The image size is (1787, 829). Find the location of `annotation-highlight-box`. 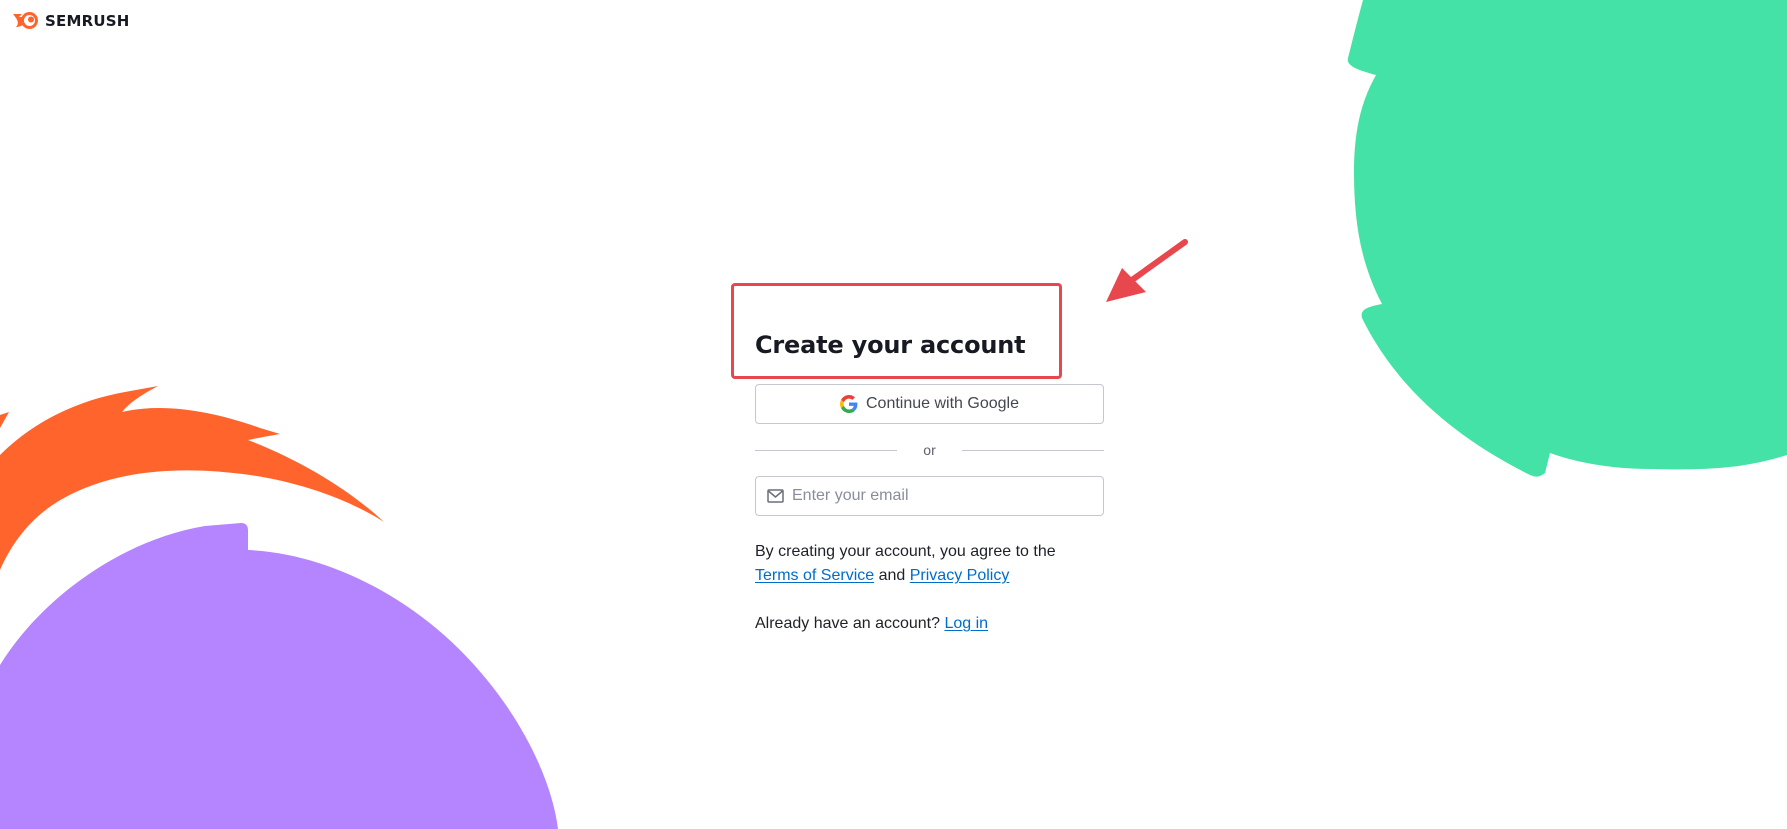

annotation-highlight-box is located at coordinates (896, 331).